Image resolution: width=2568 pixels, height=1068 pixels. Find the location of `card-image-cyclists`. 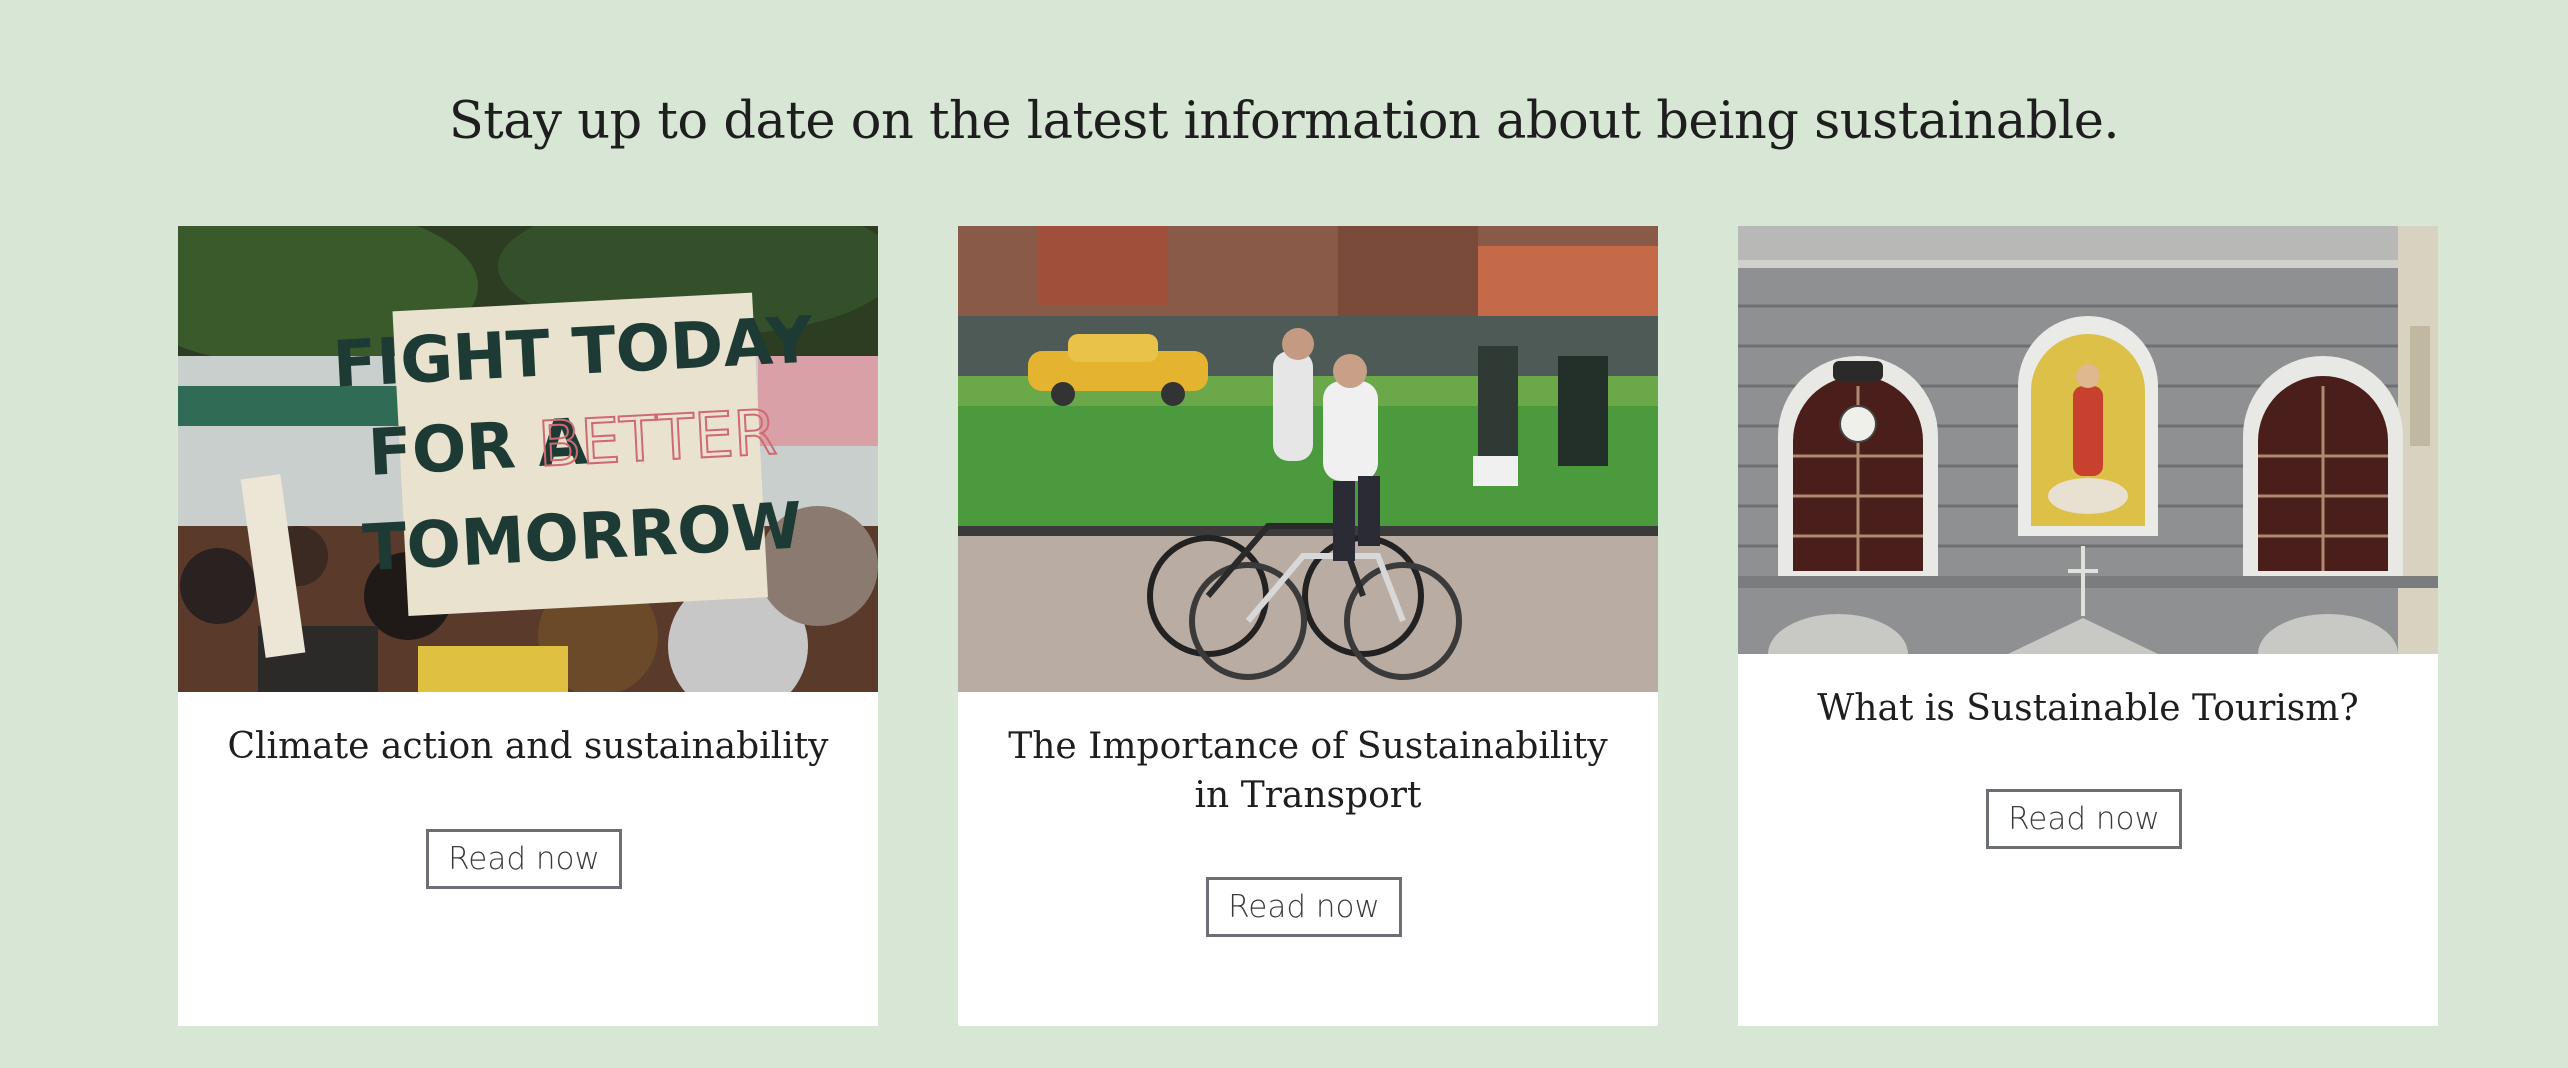

card-image-cyclists is located at coordinates (1308, 459).